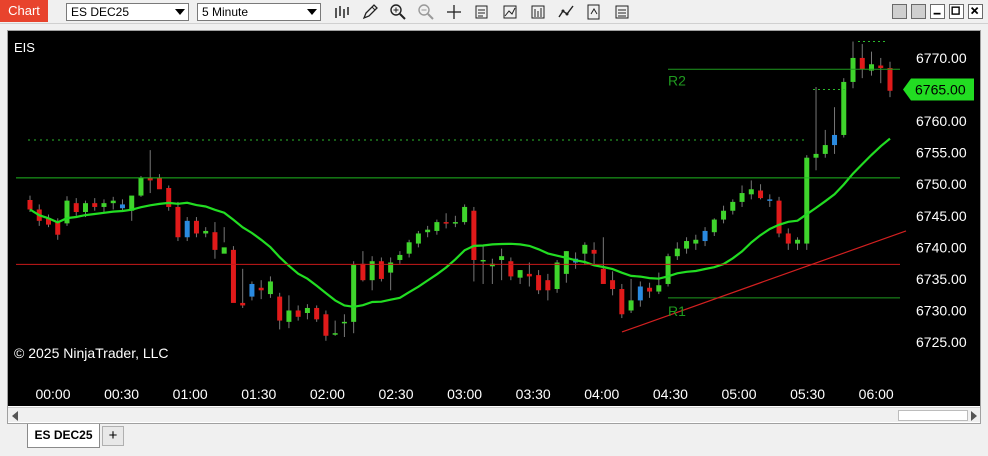 The height and width of the screenshot is (456, 988). I want to click on zoom-in-icon, so click(398, 12).